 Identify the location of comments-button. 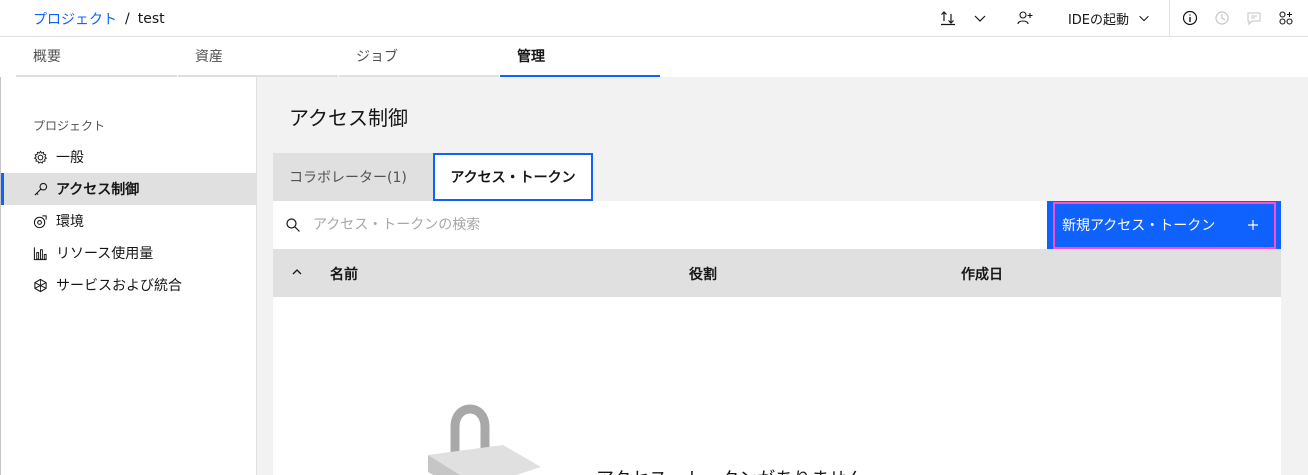
(1254, 18).